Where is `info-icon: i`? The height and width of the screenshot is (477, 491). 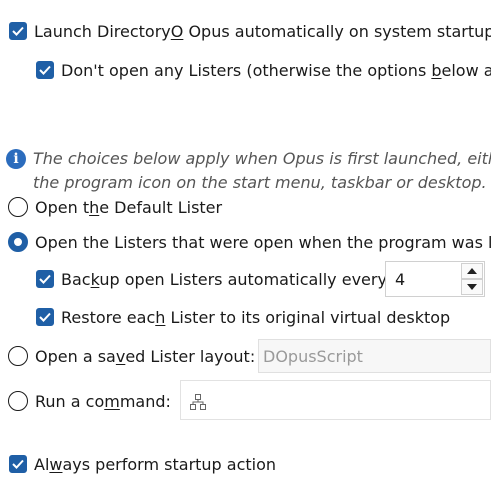
info-icon: i is located at coordinates (16, 159).